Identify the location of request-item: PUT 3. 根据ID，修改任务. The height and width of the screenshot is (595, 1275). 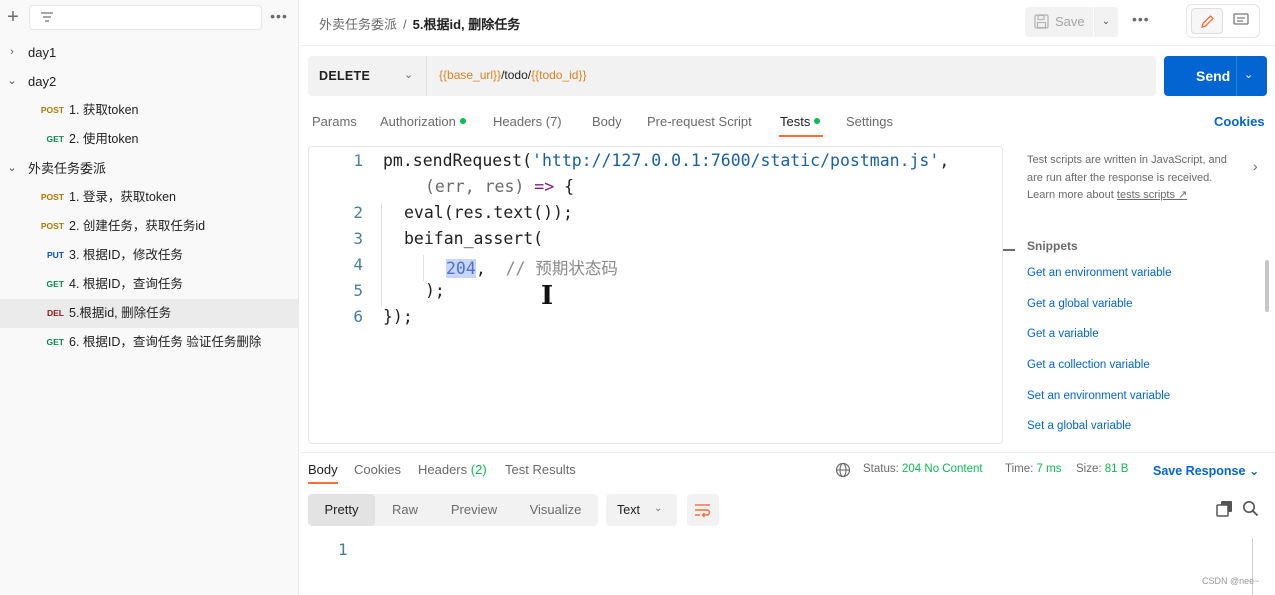
(149, 255).